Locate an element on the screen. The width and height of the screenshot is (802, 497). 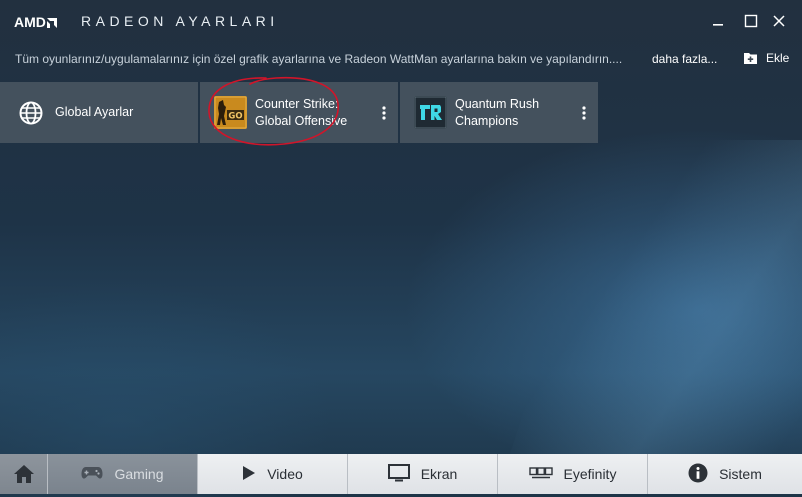
maximize-icon is located at coordinates (751, 21).